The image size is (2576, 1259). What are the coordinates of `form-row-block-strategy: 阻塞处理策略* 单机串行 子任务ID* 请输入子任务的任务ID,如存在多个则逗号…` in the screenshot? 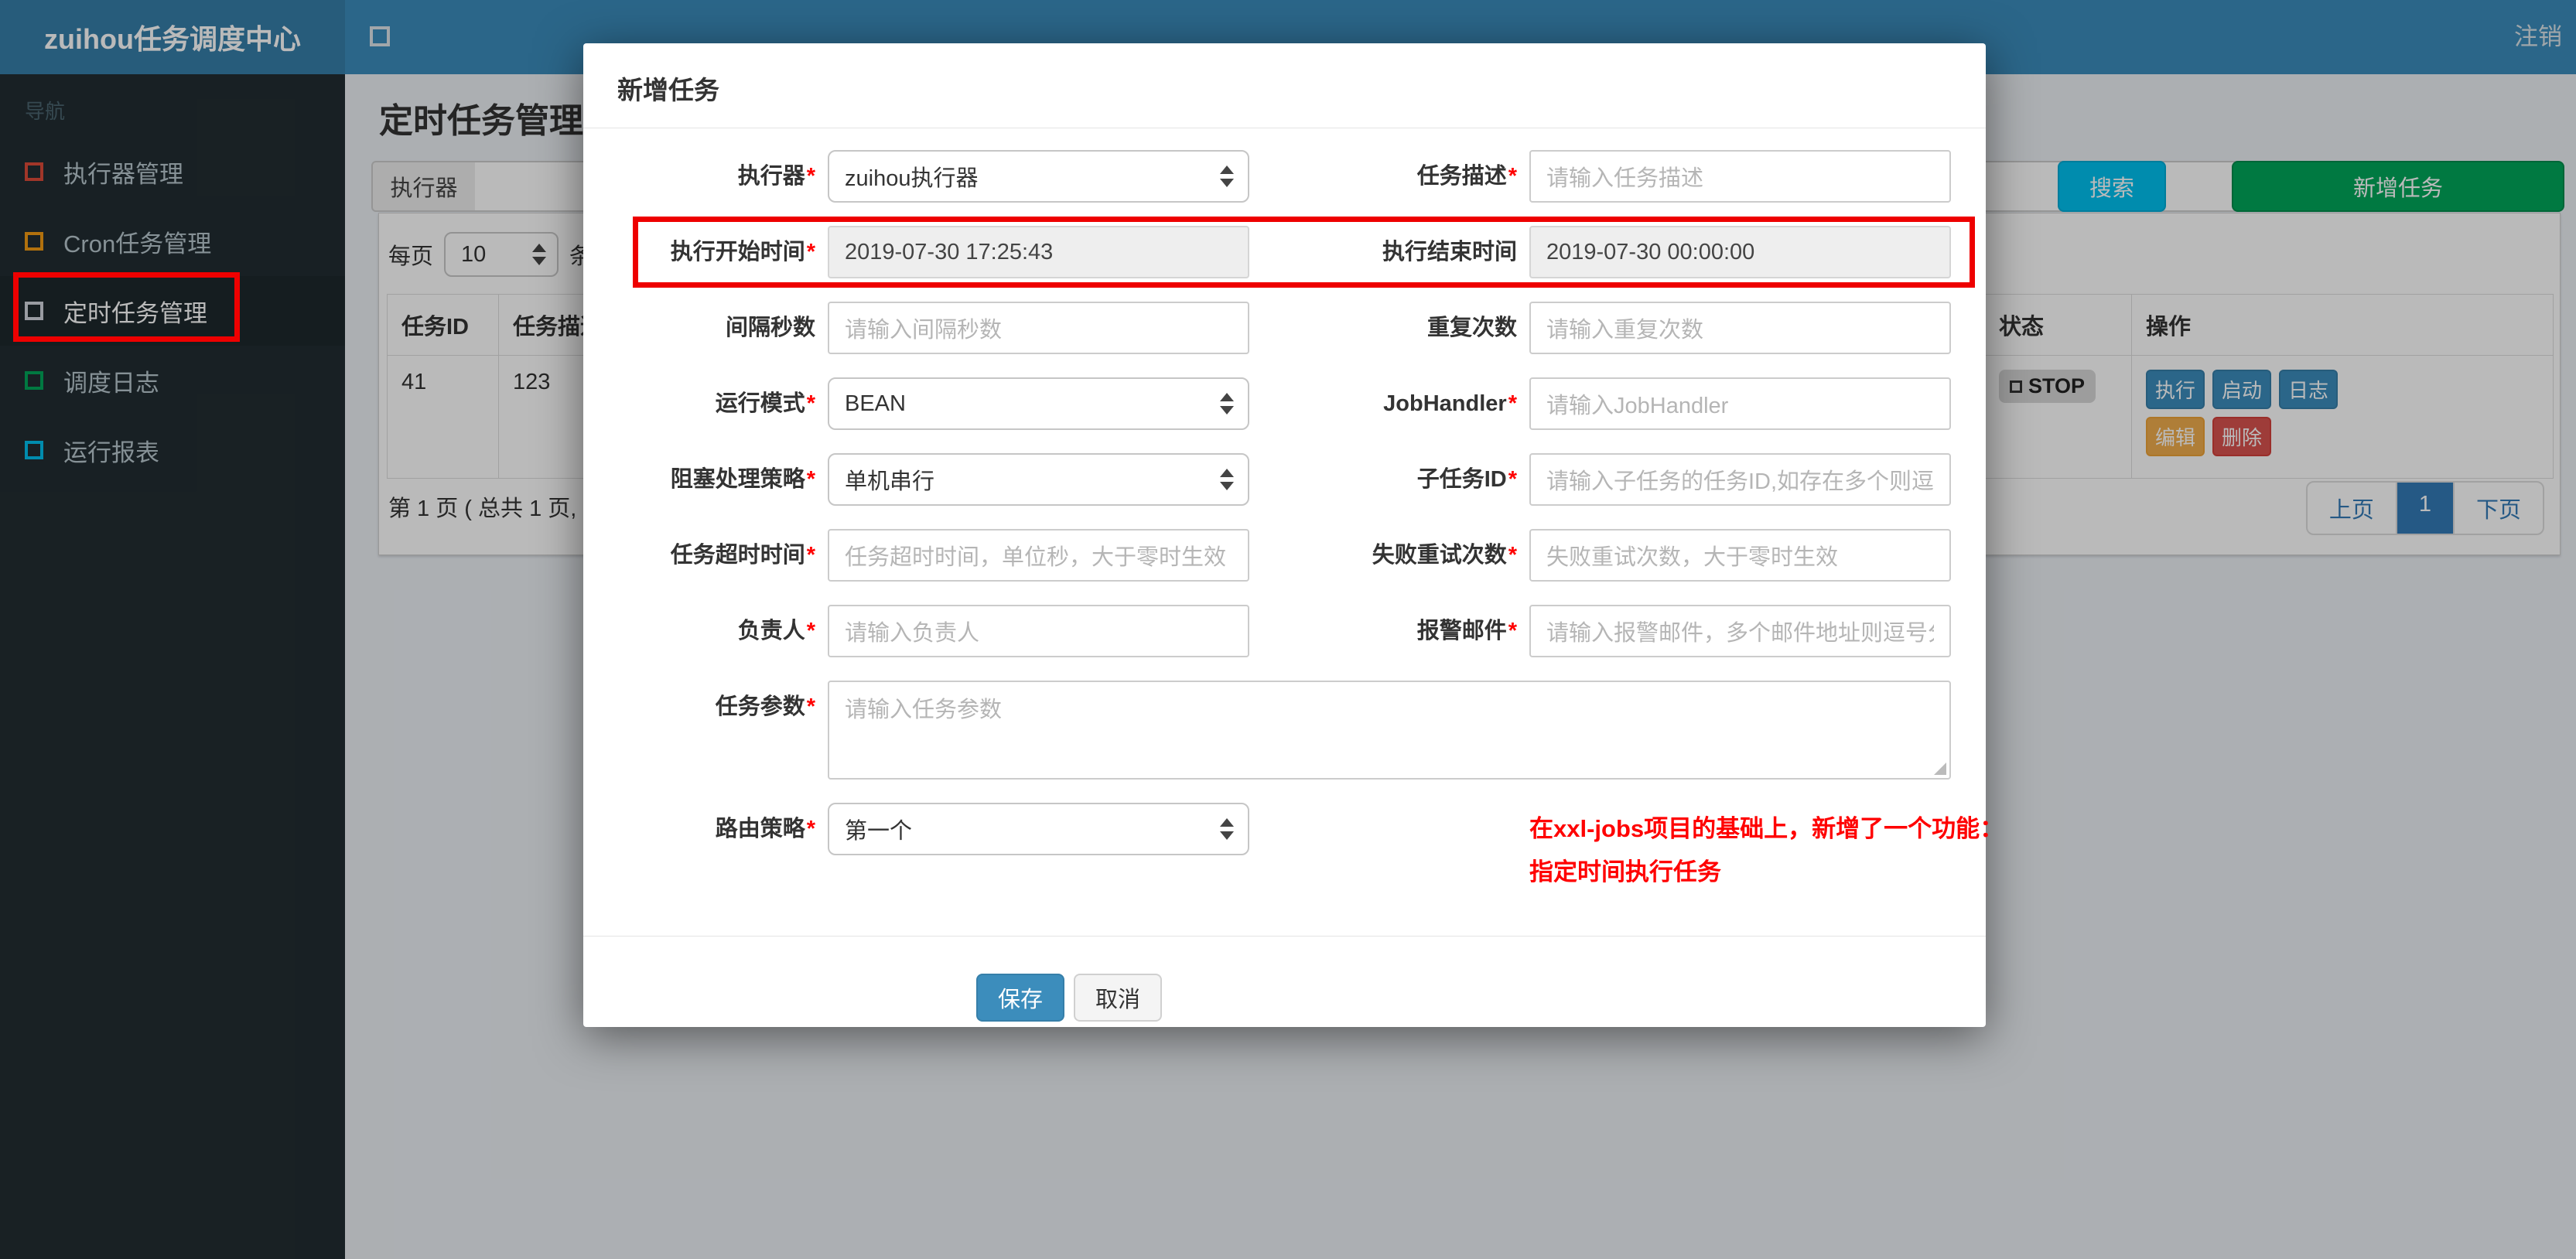 It's located at (1284, 480).